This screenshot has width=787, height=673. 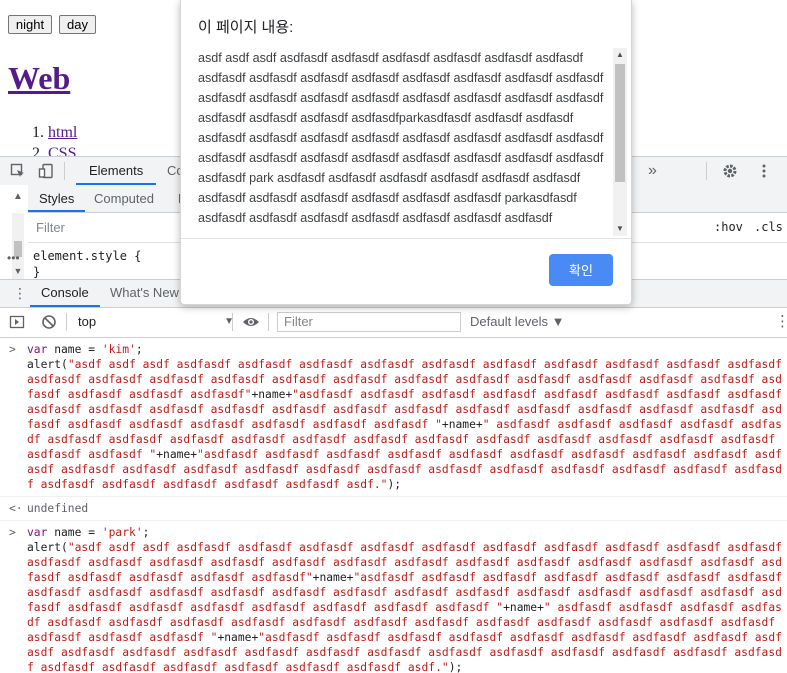 I want to click on chevron-up-icon: ▲, so click(x=18, y=197).